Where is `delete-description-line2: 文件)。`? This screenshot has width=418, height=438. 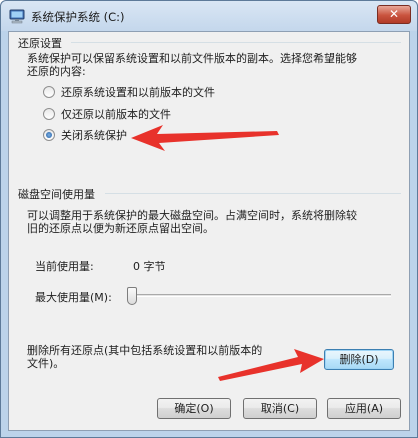
delete-description-line2: 文件)。 is located at coordinates (46, 363).